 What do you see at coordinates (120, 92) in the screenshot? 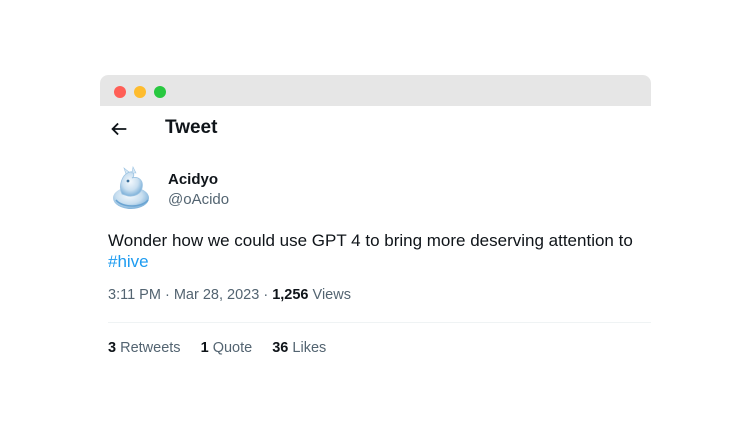
I see `window-close-button` at bounding box center [120, 92].